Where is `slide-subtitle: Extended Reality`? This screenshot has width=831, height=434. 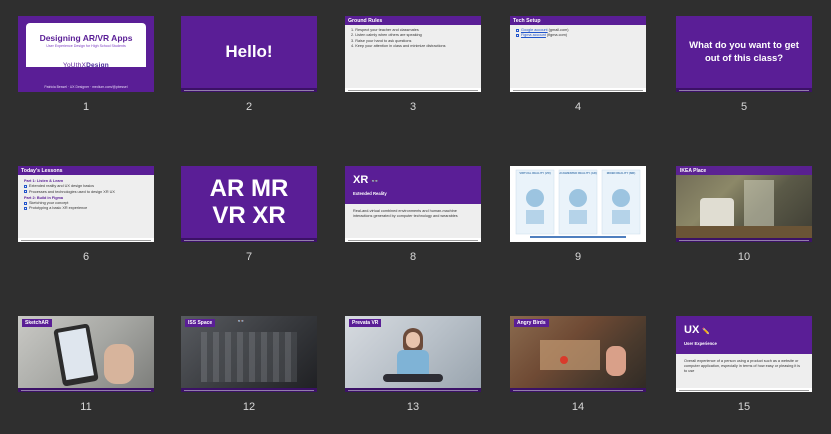 slide-subtitle: Extended Reality is located at coordinates (370, 193).